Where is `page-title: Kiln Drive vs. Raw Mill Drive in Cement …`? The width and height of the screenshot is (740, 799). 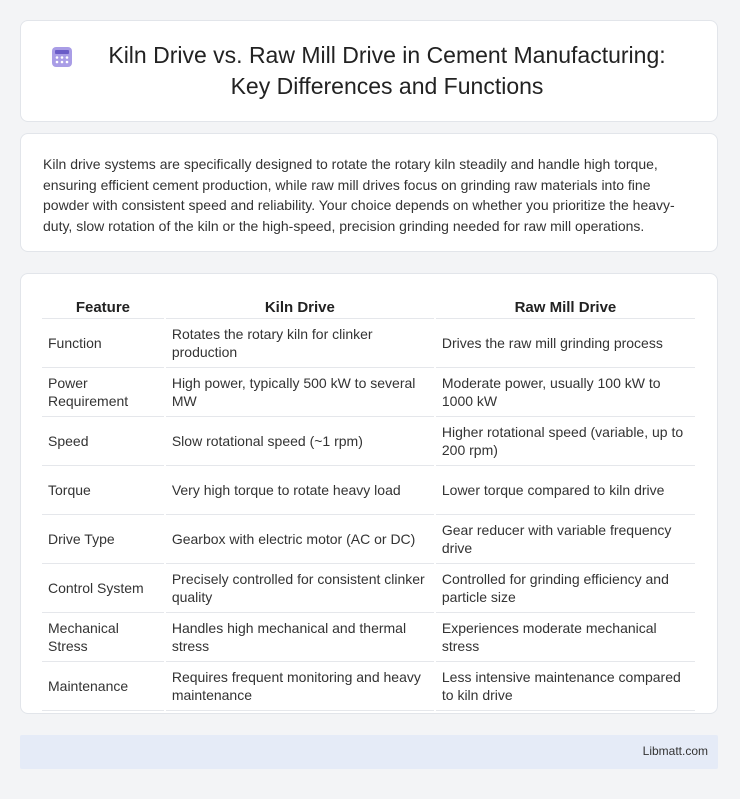
page-title: Kiln Drive vs. Raw Mill Drive in Cement … is located at coordinates (387, 70).